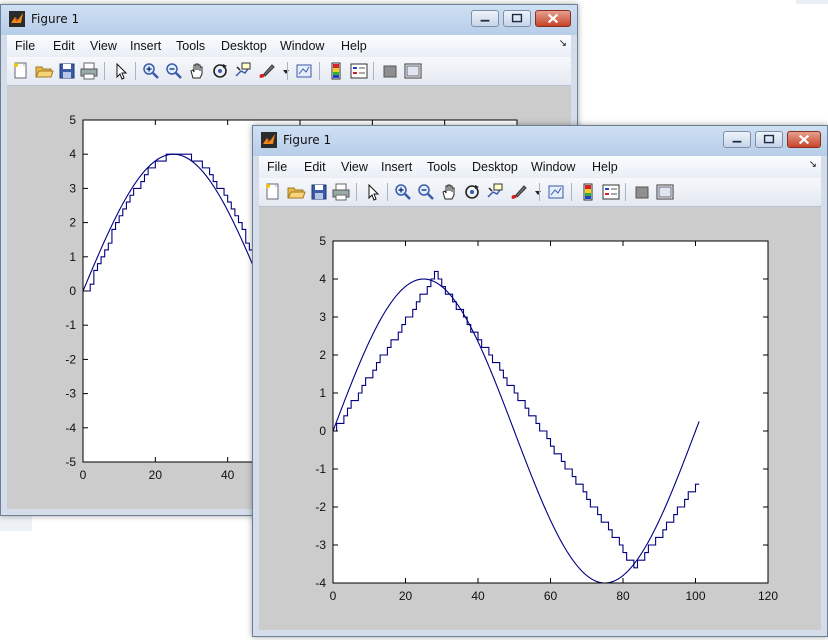  Describe the element at coordinates (70, 359) in the screenshot. I see `y-tick-label: -2` at that location.